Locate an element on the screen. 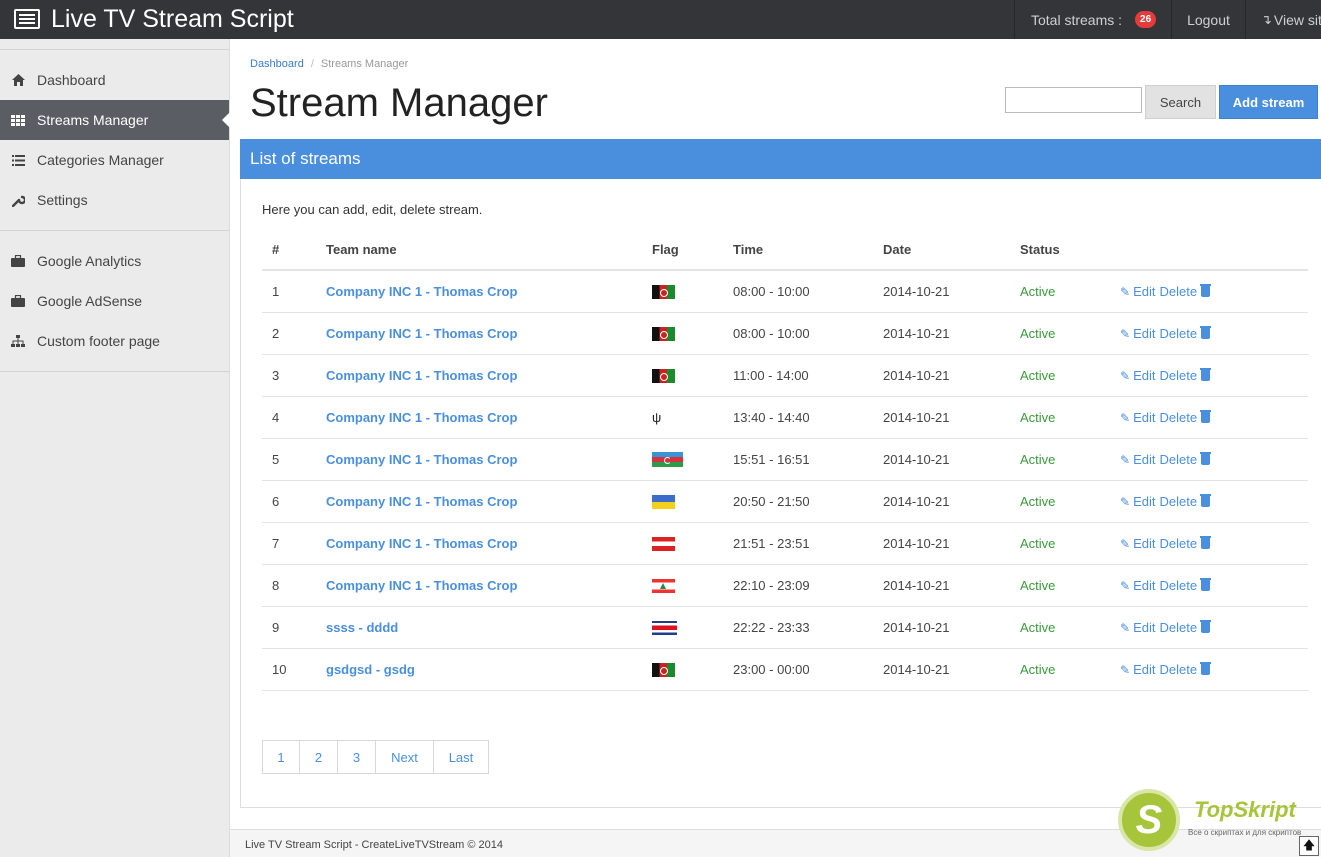 This screenshot has width=1321, height=857. page-link-1: 1 is located at coordinates (281, 757).